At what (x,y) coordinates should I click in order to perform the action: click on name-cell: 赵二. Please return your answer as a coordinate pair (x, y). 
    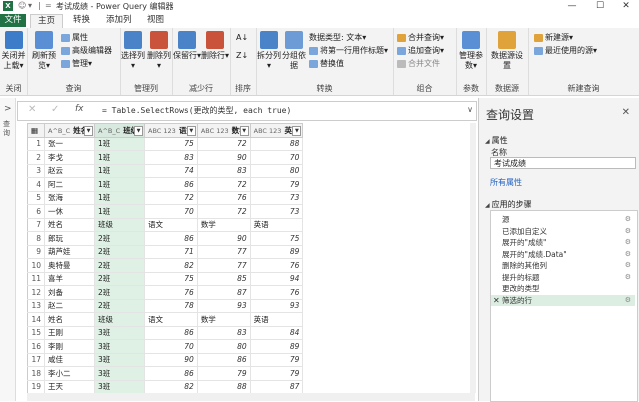
    Looking at the image, I should click on (69, 305).